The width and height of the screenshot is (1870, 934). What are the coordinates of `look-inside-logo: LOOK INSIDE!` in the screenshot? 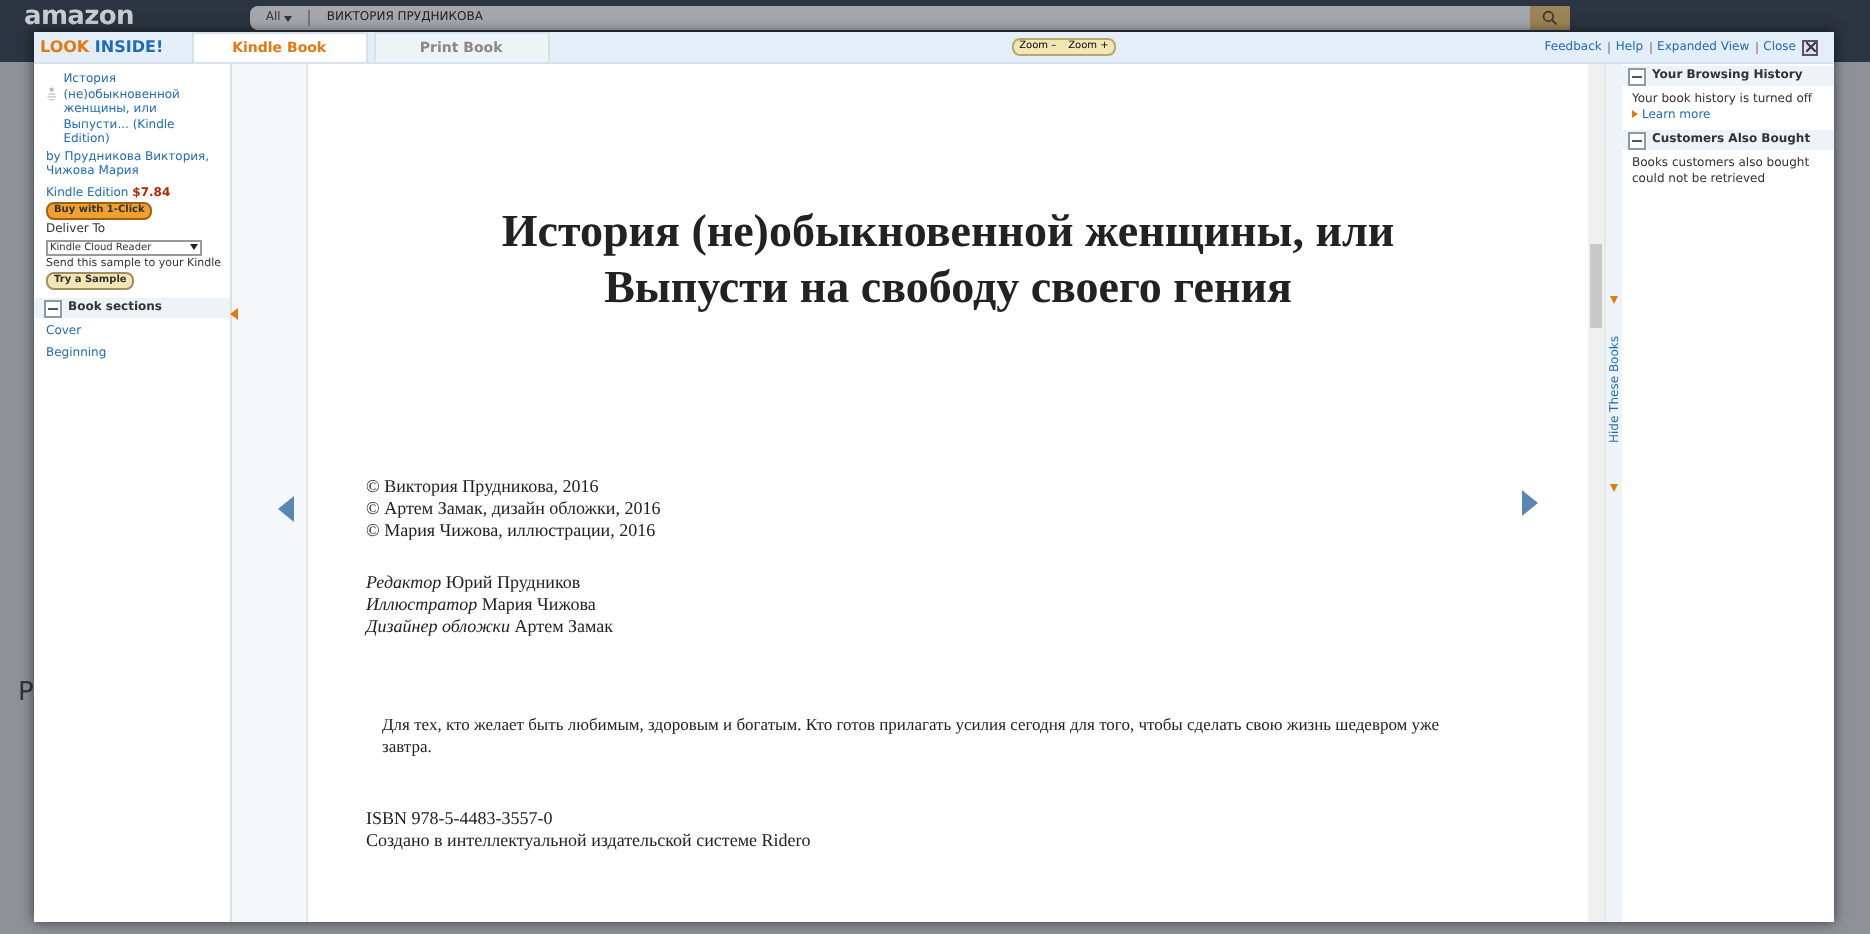 It's located at (102, 47).